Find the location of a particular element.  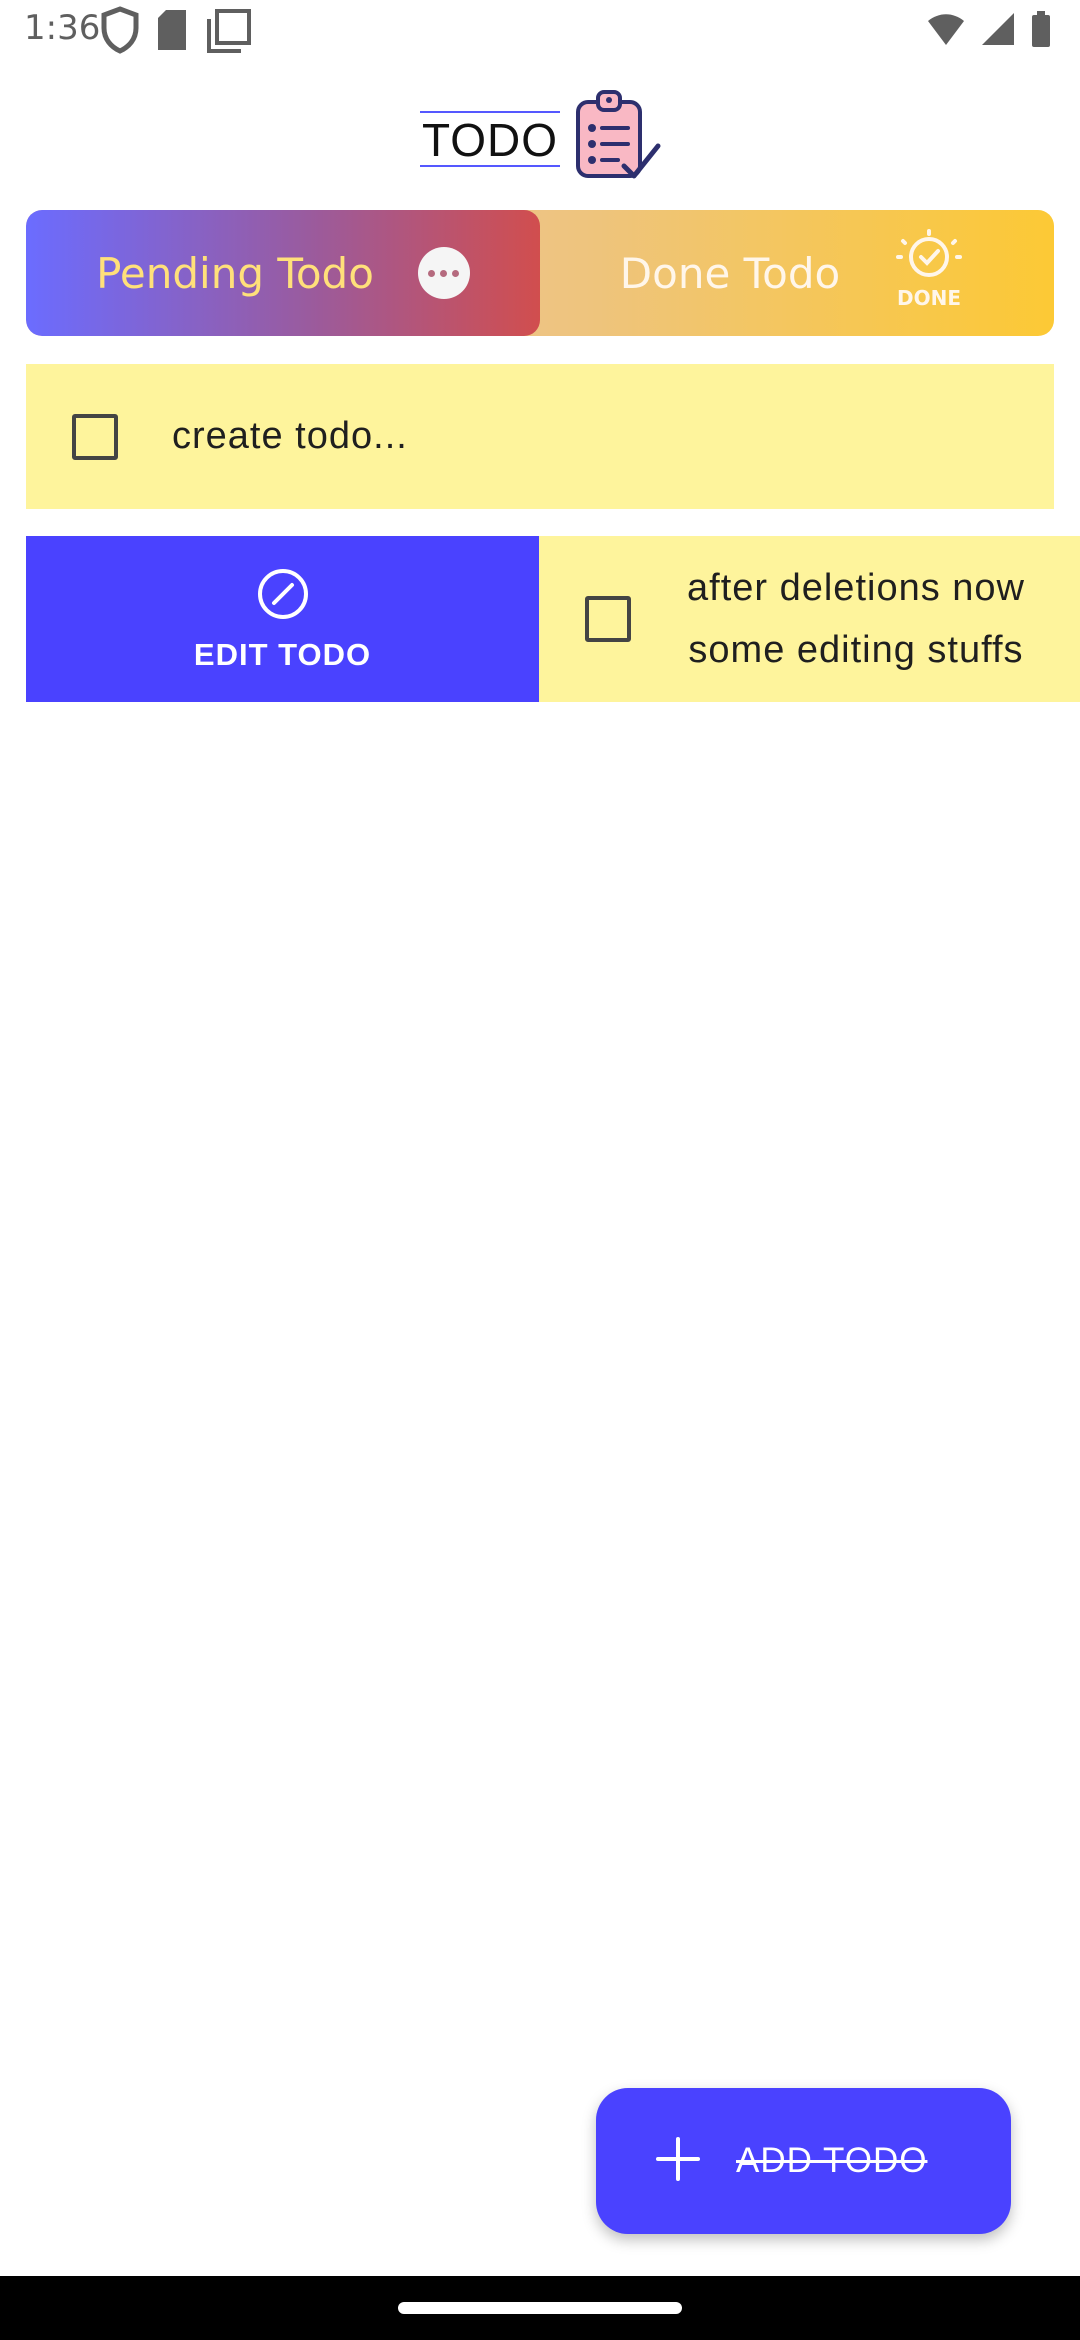

logo-text: TODO is located at coordinates (490, 138).